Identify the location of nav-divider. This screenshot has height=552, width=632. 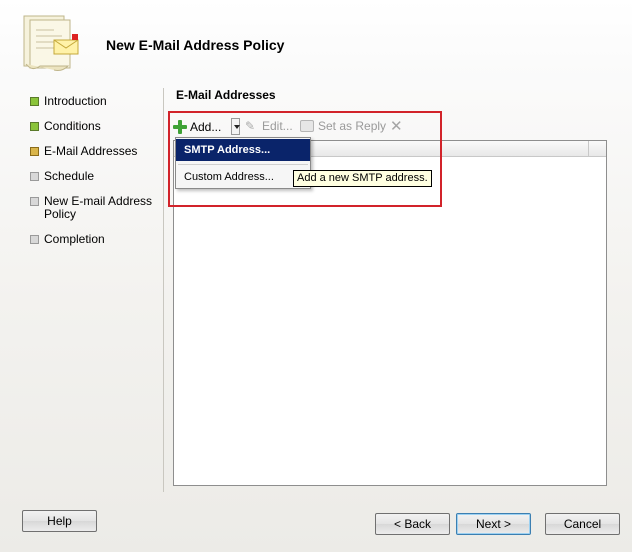
(163, 290).